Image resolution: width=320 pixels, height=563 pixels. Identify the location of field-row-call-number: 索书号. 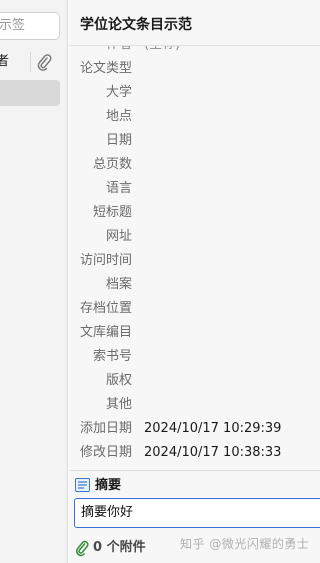
(194, 357).